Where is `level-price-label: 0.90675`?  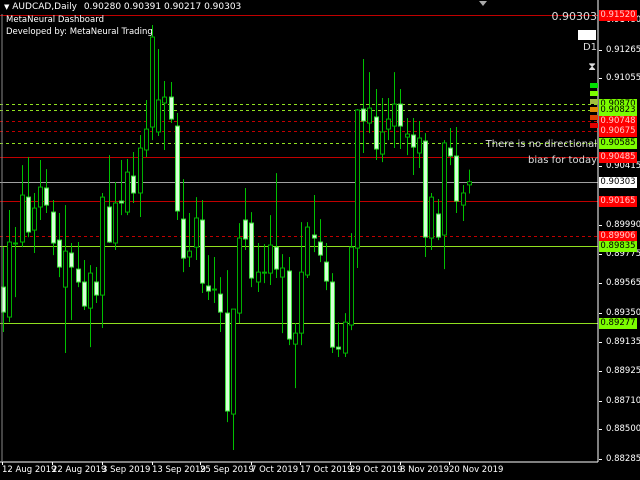
level-price-label: 0.90675 is located at coordinates (618, 131).